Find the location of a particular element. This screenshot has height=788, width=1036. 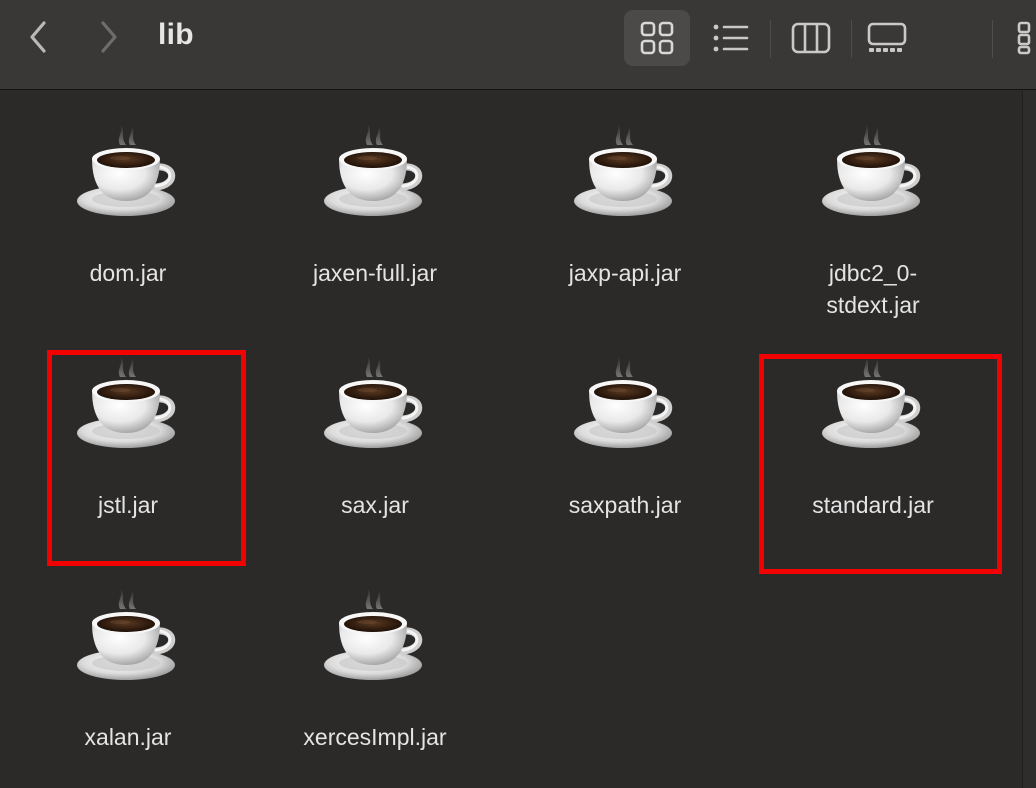

file-item: jaxen-full.jar is located at coordinates (375, 196).